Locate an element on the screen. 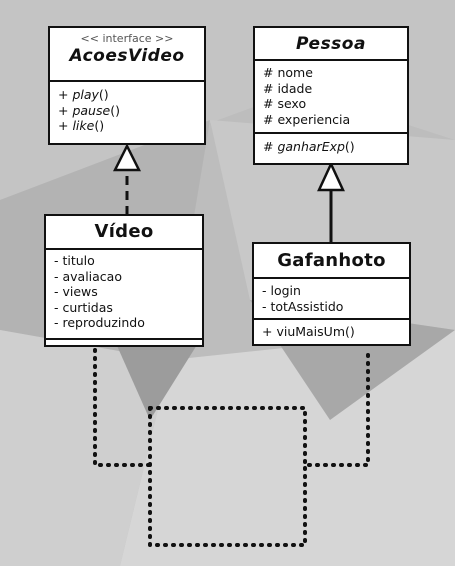 The image size is (455, 566). attribute-views: - views is located at coordinates (76, 291).